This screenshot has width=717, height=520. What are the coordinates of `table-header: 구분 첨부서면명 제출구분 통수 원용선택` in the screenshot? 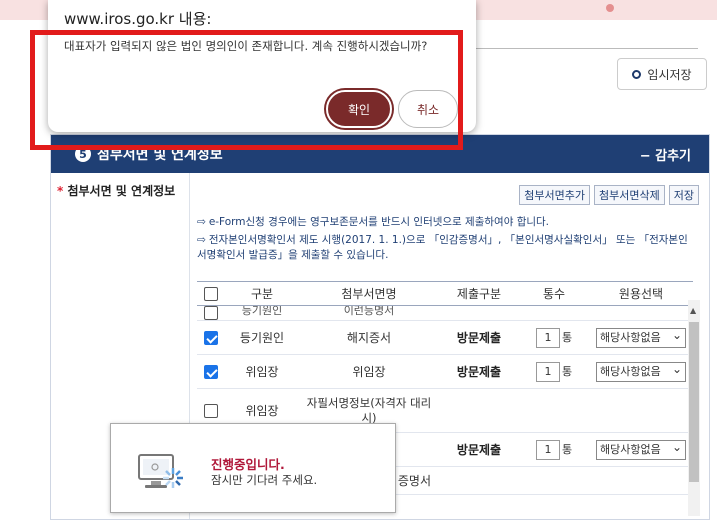 It's located at (445, 293).